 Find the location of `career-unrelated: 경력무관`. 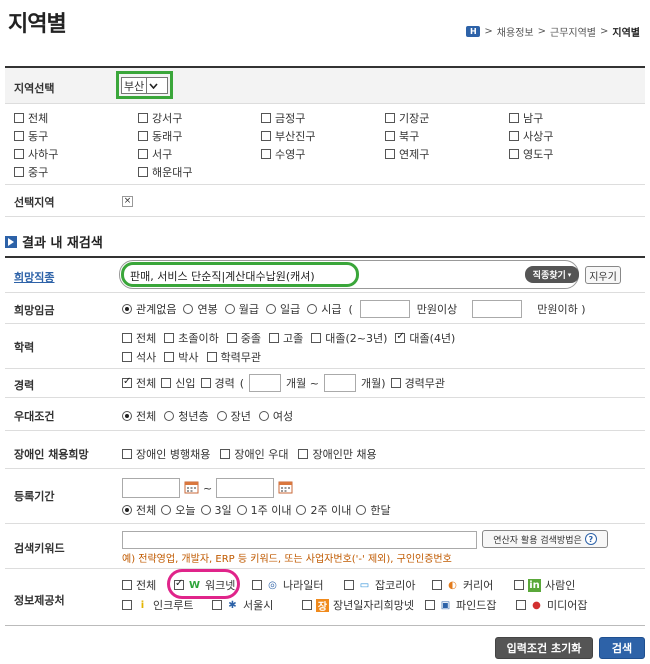

career-unrelated: 경력무관 is located at coordinates (417, 383).